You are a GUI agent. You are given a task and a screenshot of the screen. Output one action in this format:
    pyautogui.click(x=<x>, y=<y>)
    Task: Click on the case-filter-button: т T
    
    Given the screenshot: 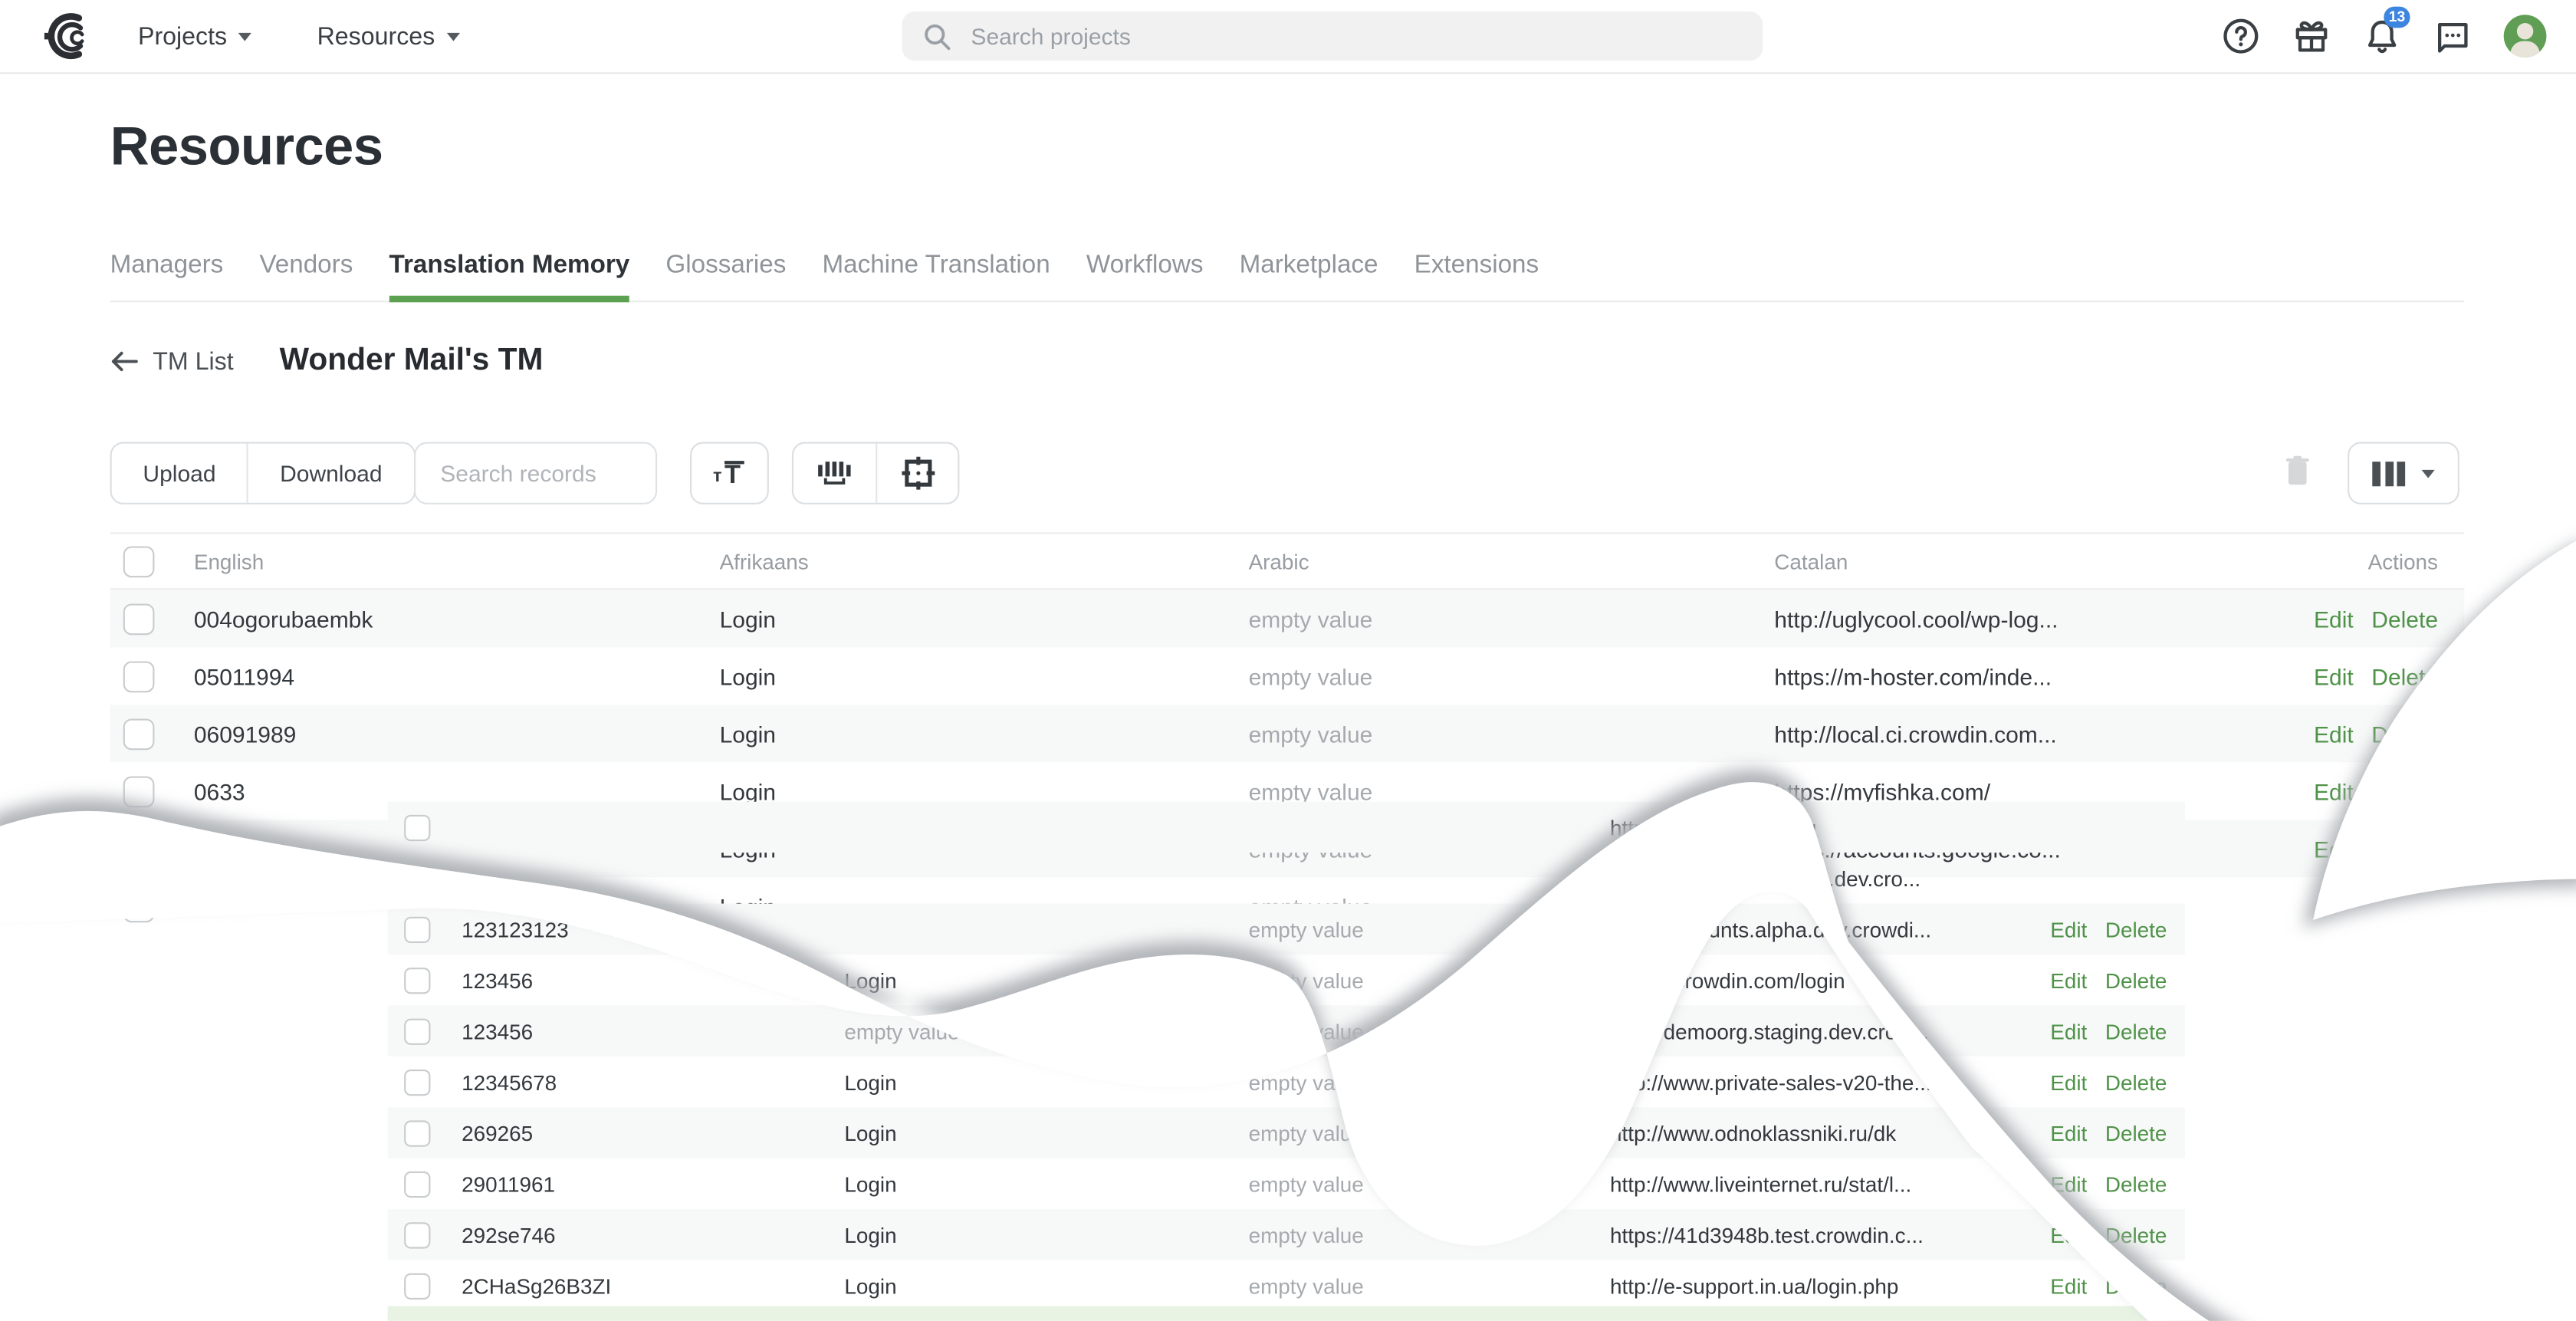 What is the action you would take?
    pyautogui.click(x=729, y=473)
    